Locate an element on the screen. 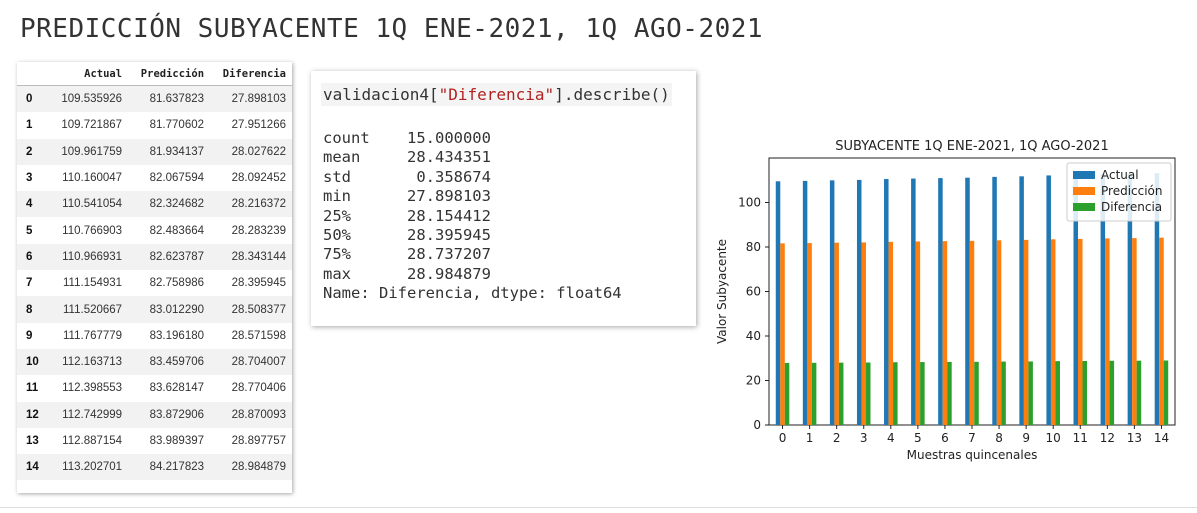 This screenshot has height=513, width=1197. table-row: 13 112.887154 83.989397 28.897757 is located at coordinates (154, 441).